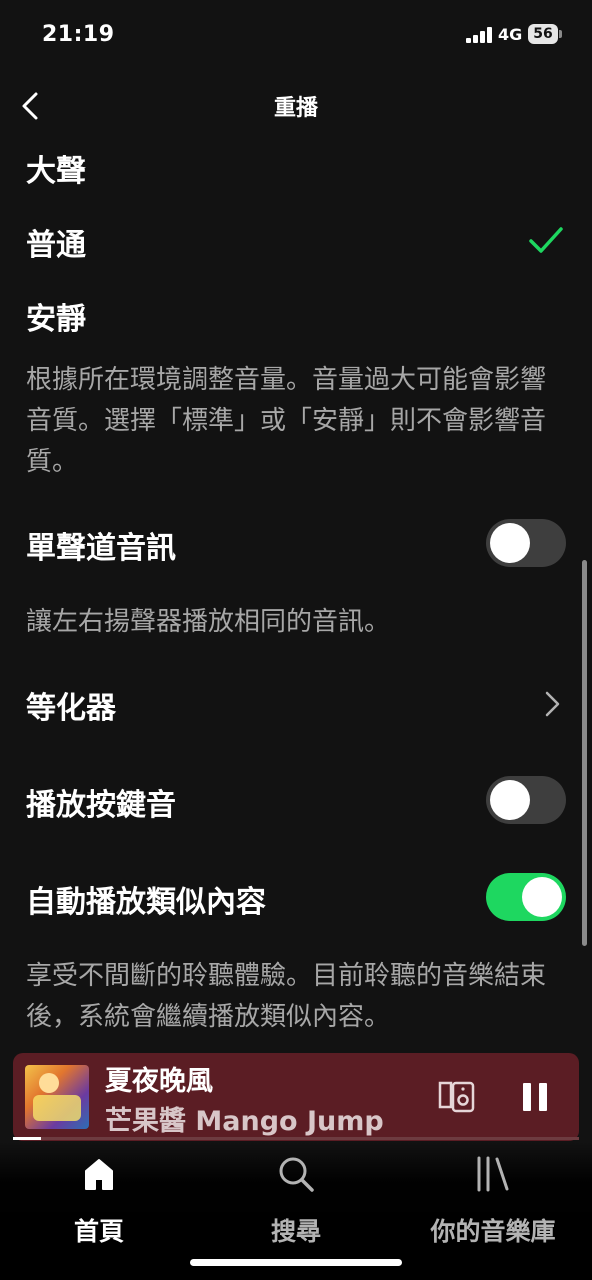  I want to click on tab-library: 你的音樂庫, so click(493, 1200).